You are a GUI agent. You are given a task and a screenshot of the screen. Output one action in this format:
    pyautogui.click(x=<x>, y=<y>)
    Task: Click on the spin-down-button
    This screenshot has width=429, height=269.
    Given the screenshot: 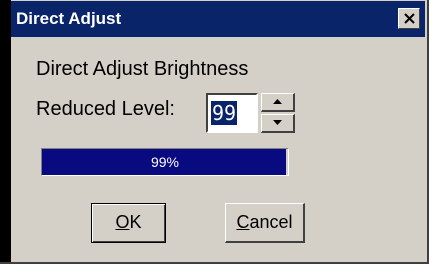 What is the action you would take?
    pyautogui.click(x=278, y=123)
    